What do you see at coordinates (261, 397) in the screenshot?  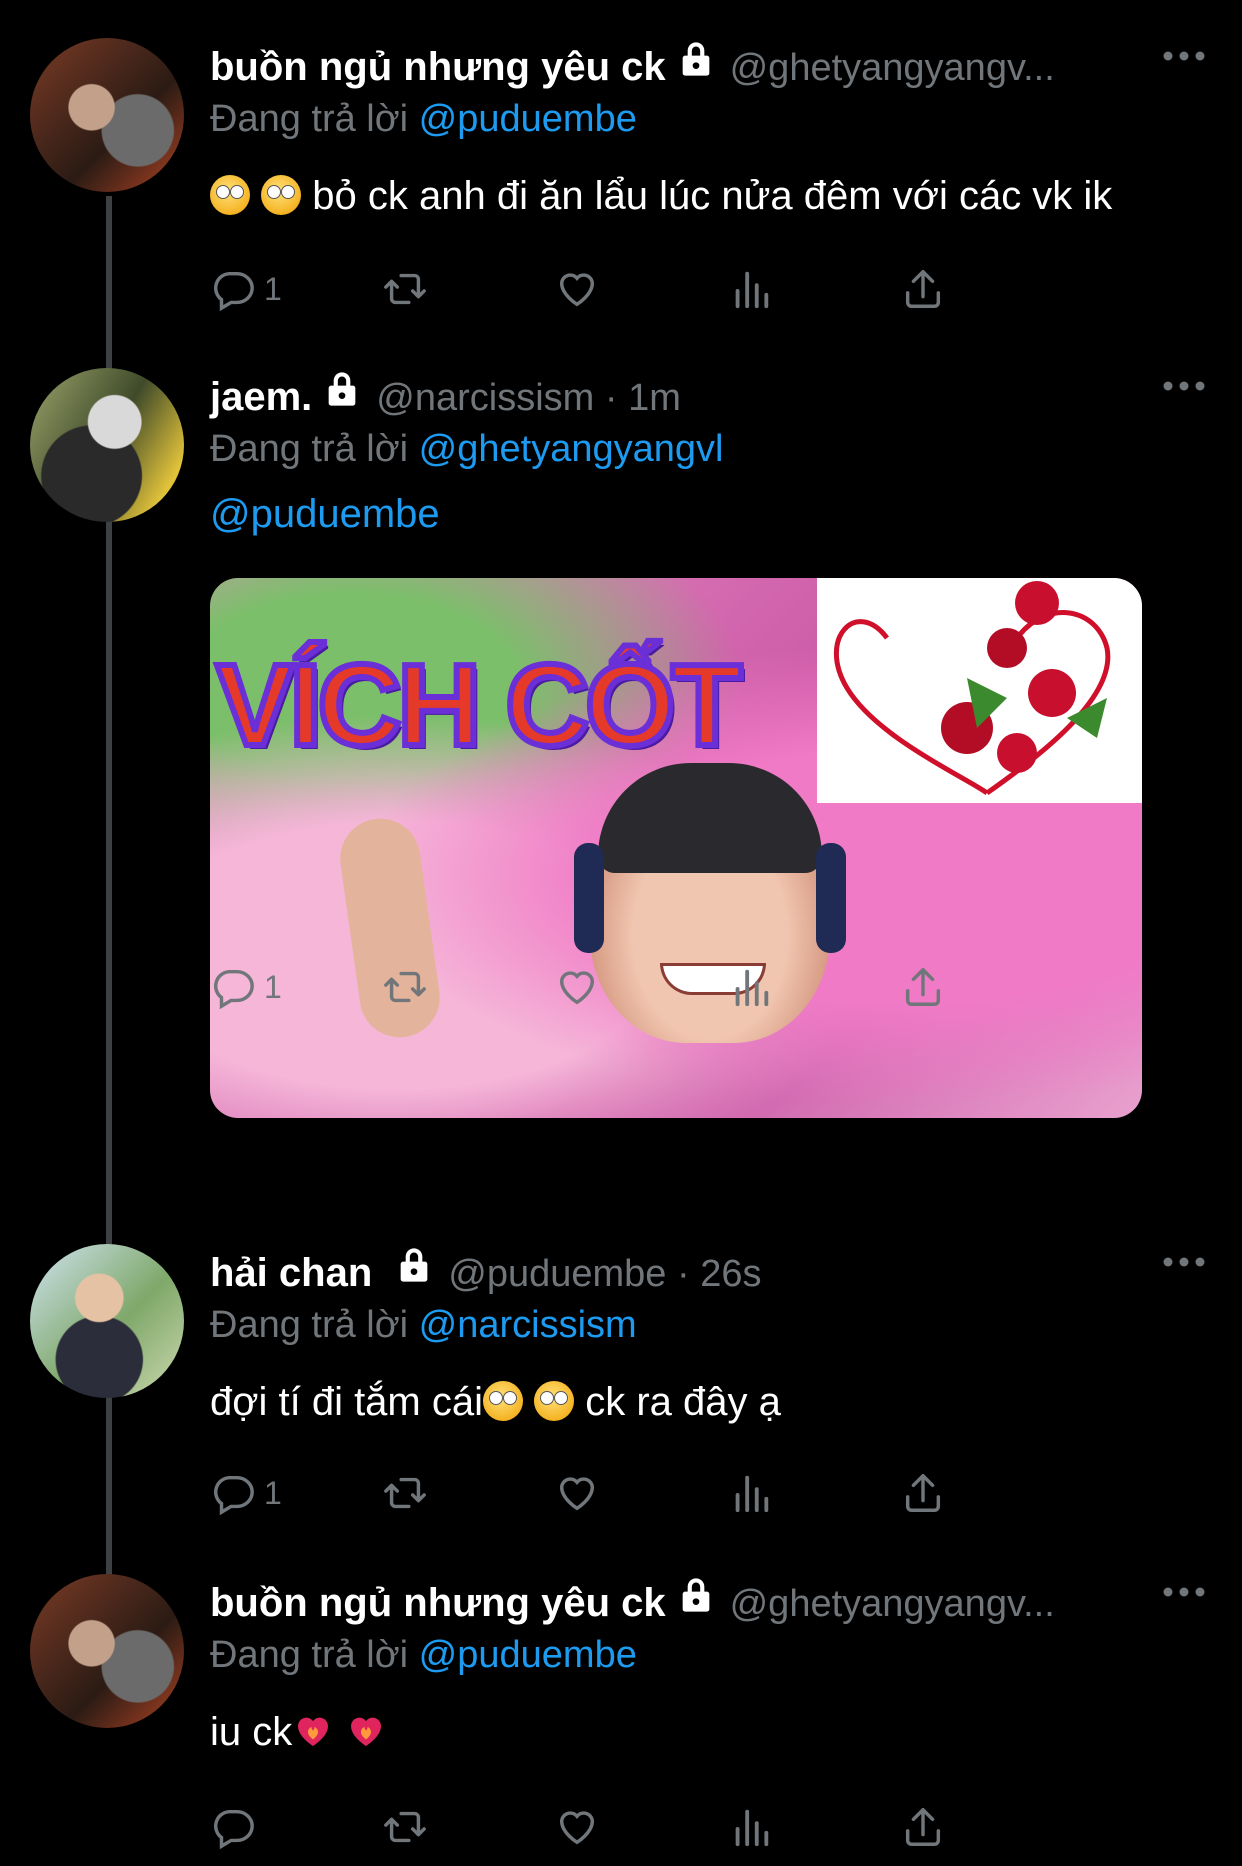 I see `display-name: jaem.` at bounding box center [261, 397].